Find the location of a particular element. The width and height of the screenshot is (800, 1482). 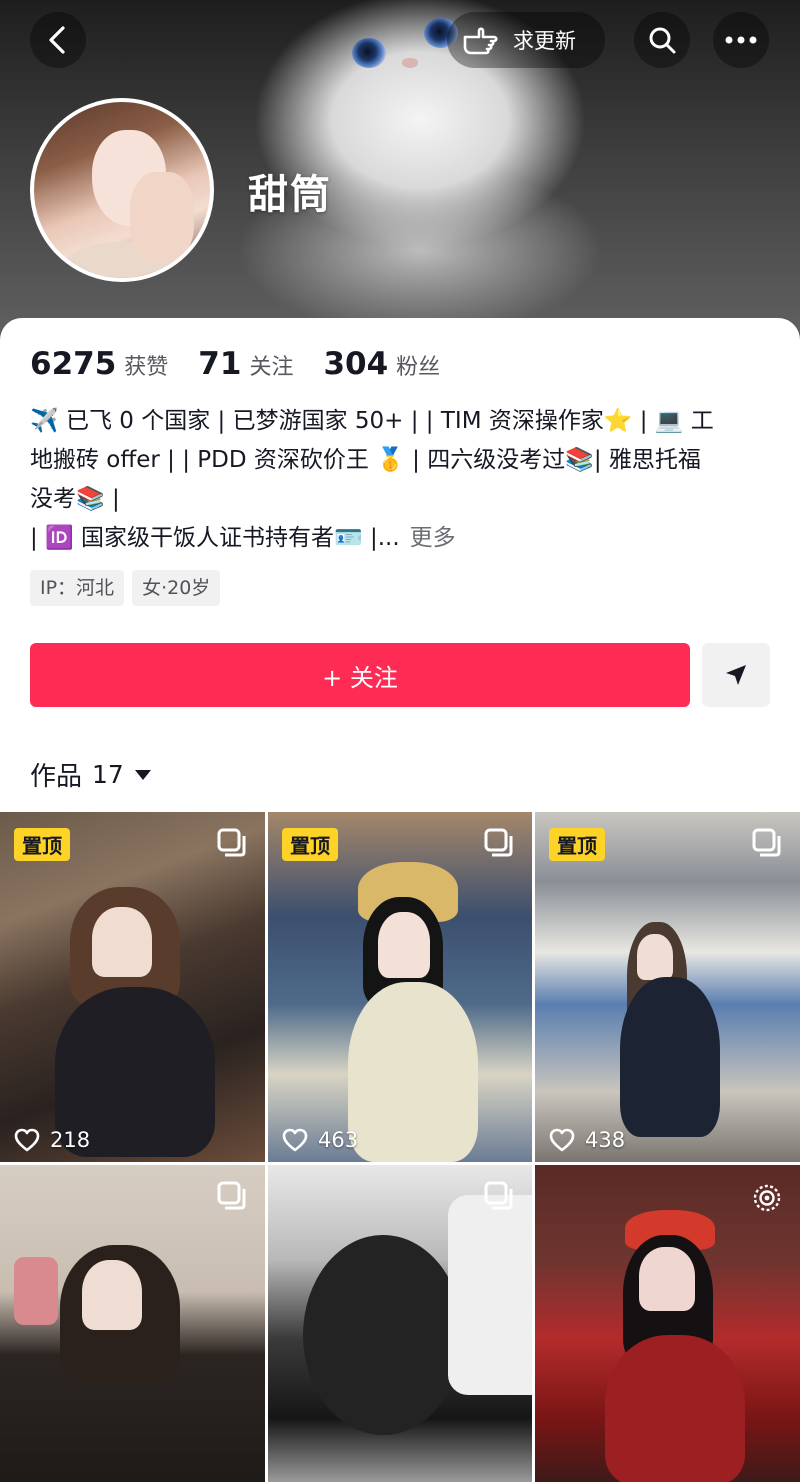

message-button is located at coordinates (736, 675).